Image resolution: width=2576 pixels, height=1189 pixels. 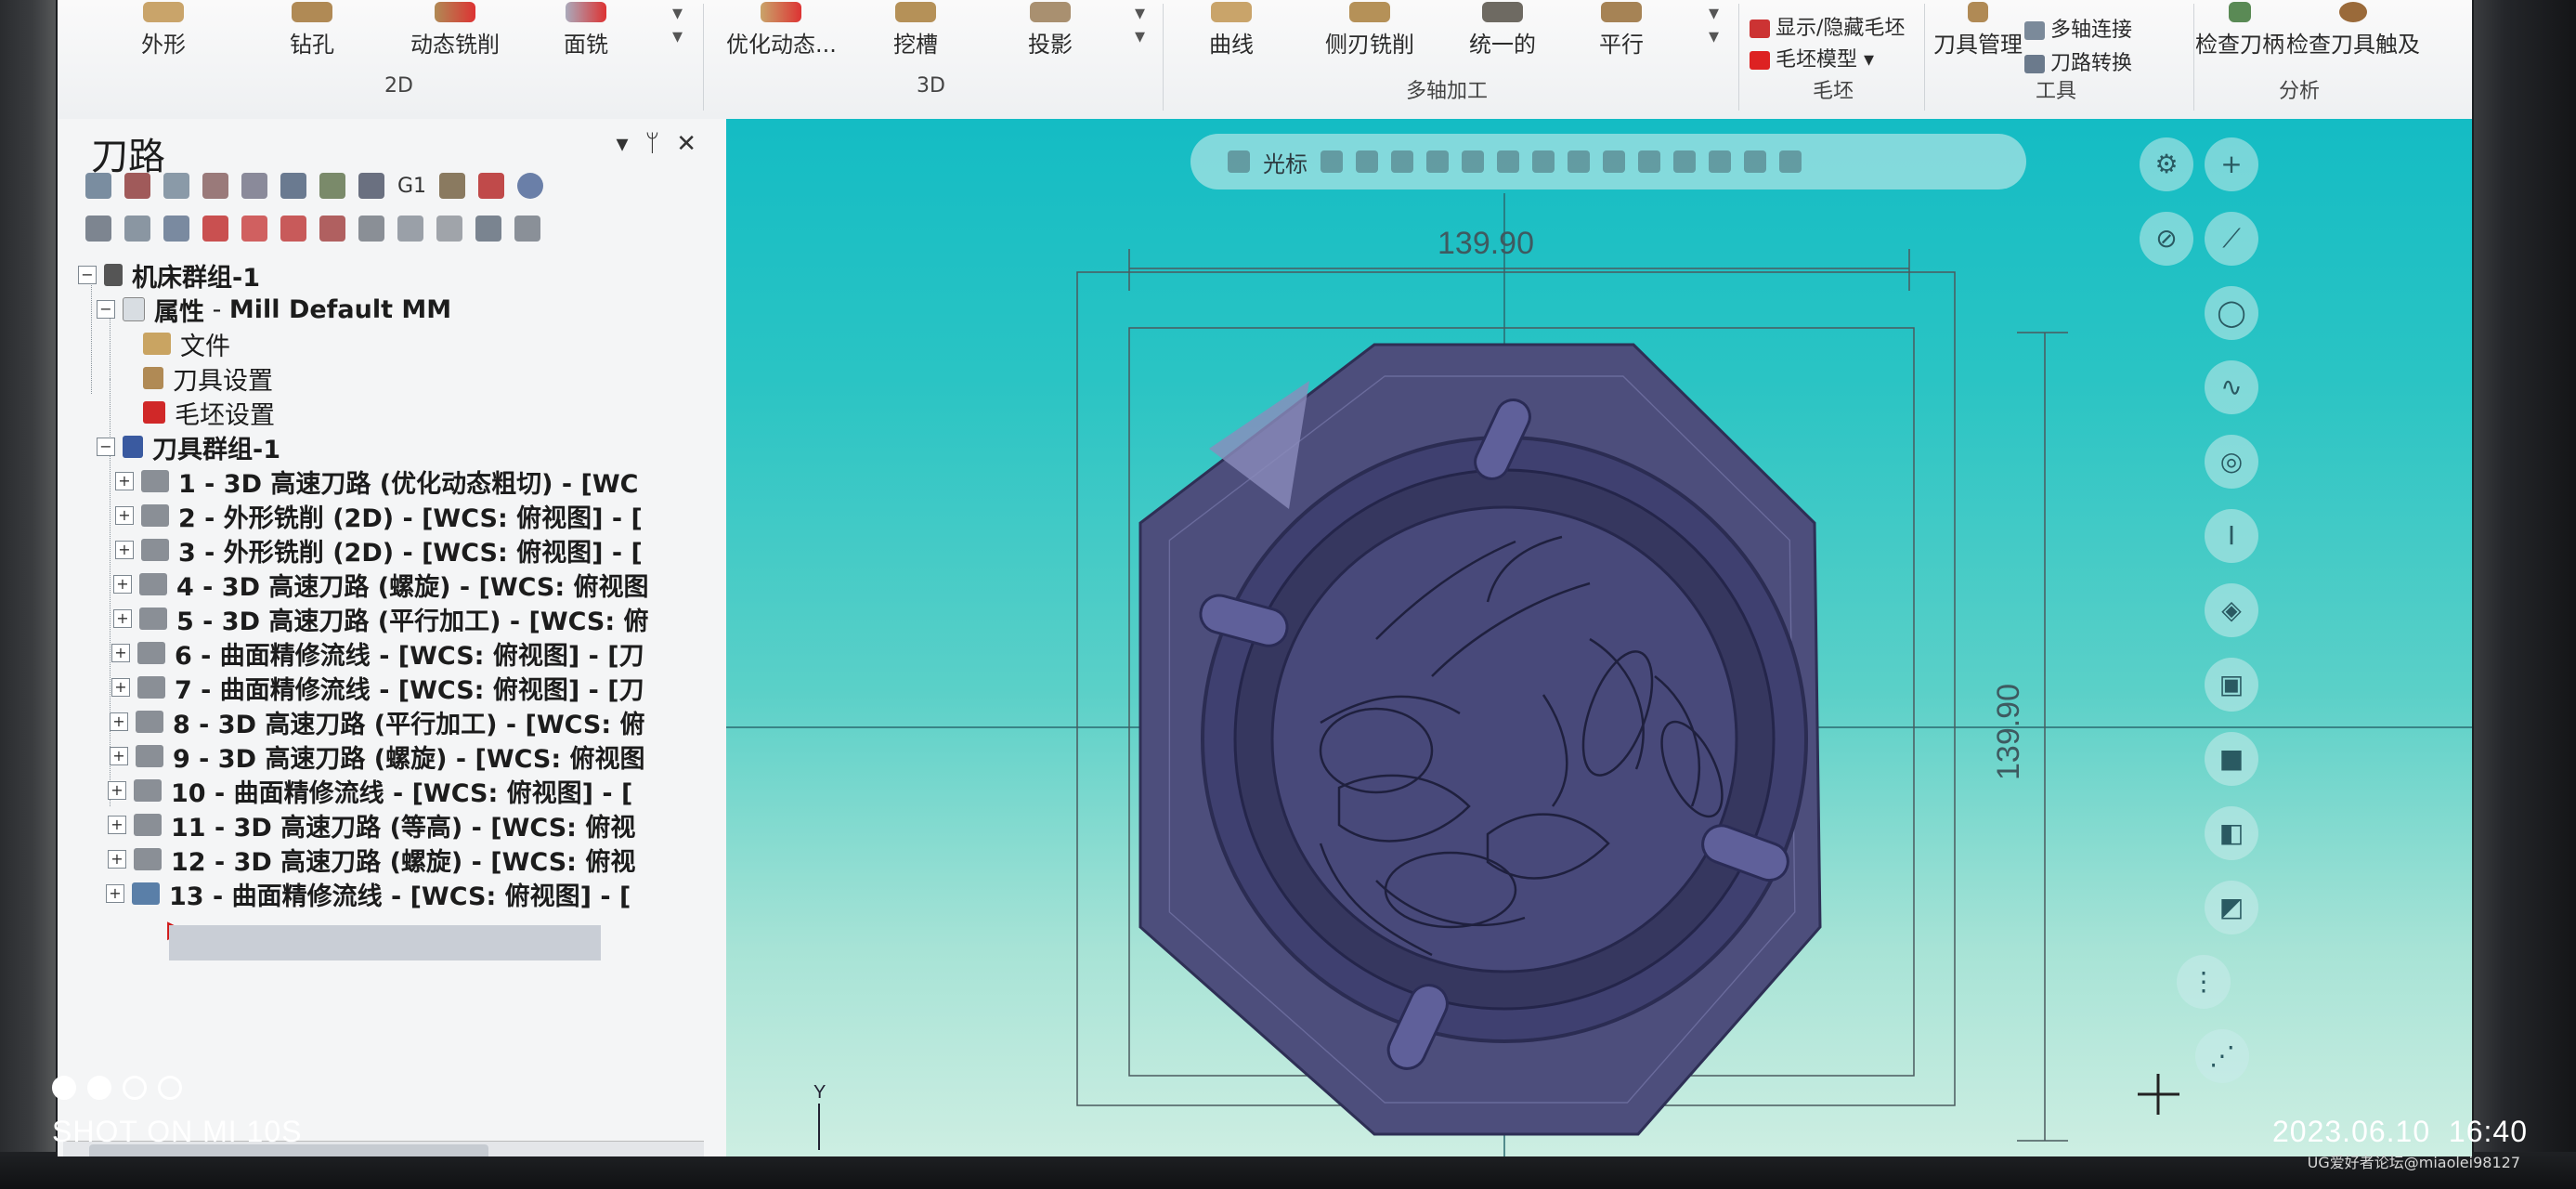 I want to click on group-label-stock: 毛坯, so click(x=1833, y=91).